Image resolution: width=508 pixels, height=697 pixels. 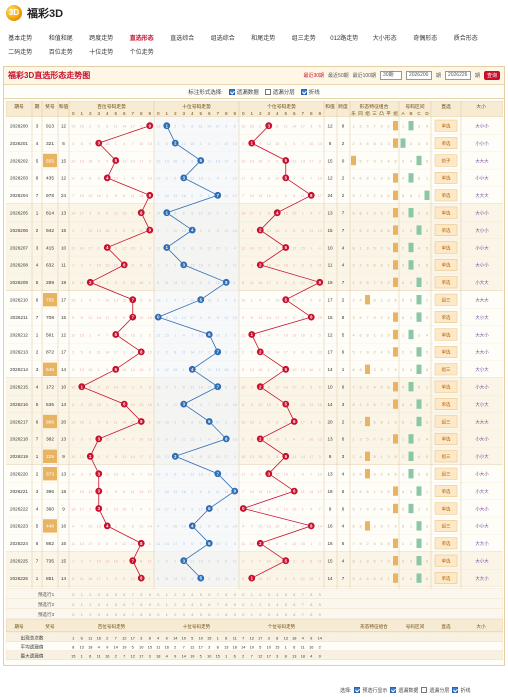 I want to click on nav-item: 组选综合, so click(x=223, y=37).